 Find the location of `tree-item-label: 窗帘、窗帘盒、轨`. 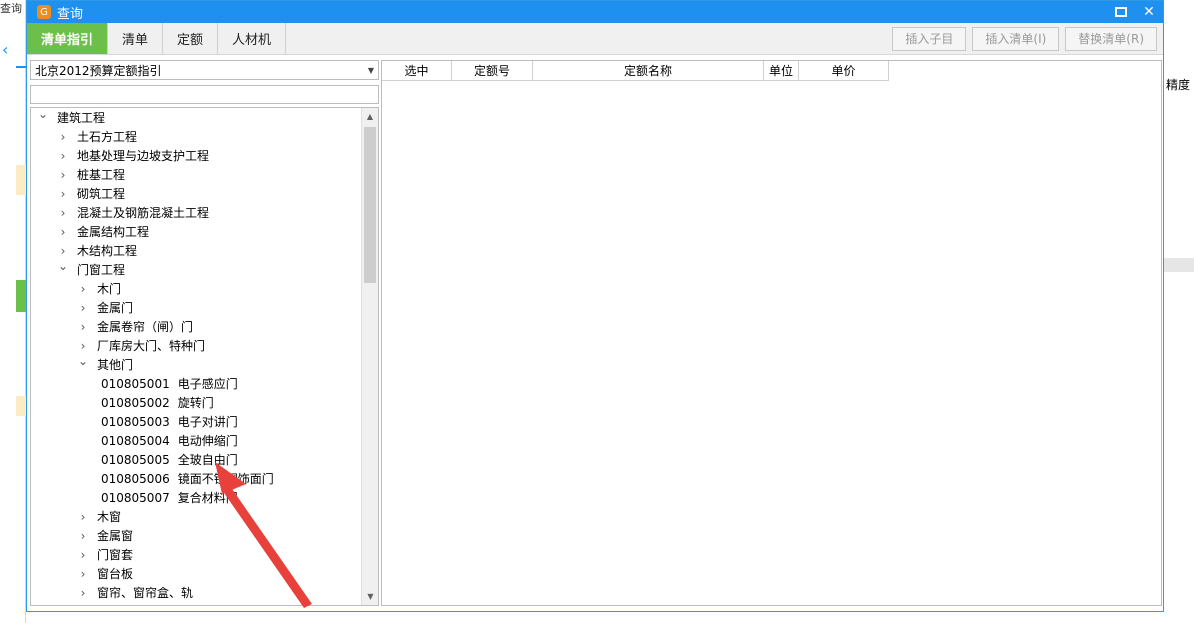

tree-item-label: 窗帘、窗帘盒、轨 is located at coordinates (145, 593).